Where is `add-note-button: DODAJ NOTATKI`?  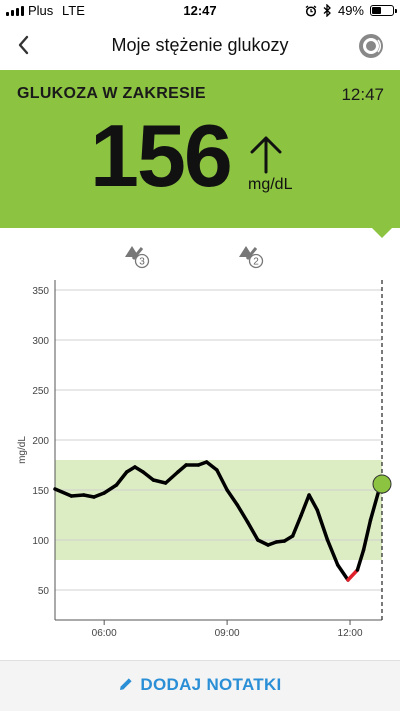
add-note-button: DODAJ NOTATKI is located at coordinates (200, 685).